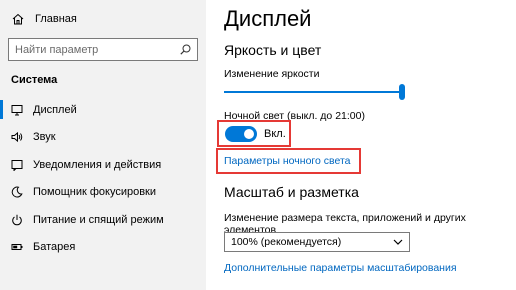  Describe the element at coordinates (97, 164) in the screenshot. I see `sidebar-item-label: Уведомления и действия` at that location.